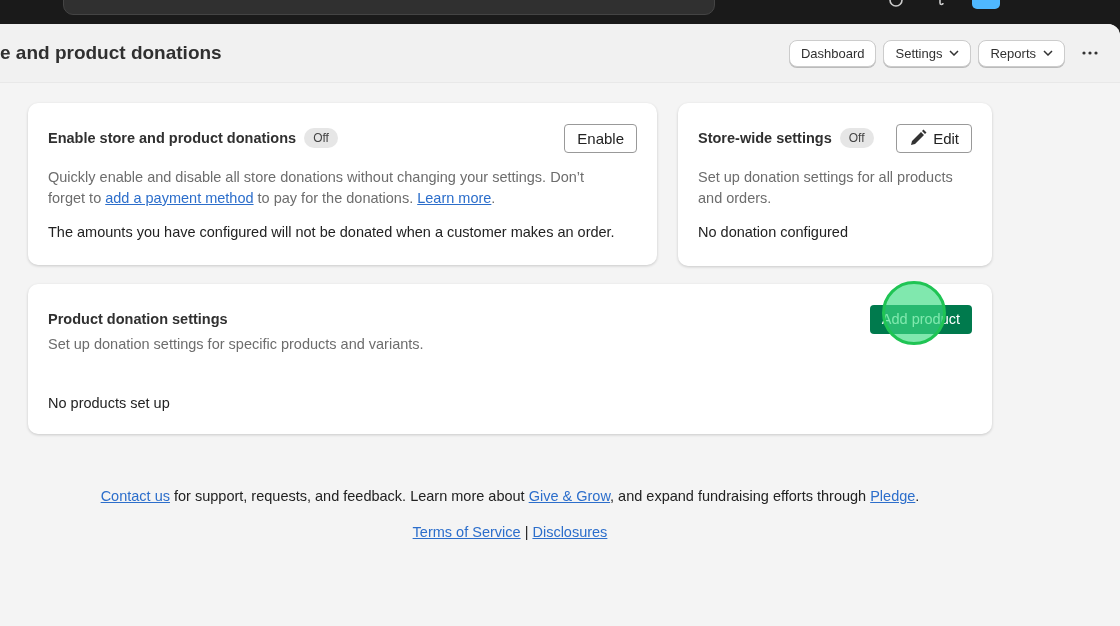  Describe the element at coordinates (927, 53) in the screenshot. I see `menu-button: Settings` at that location.